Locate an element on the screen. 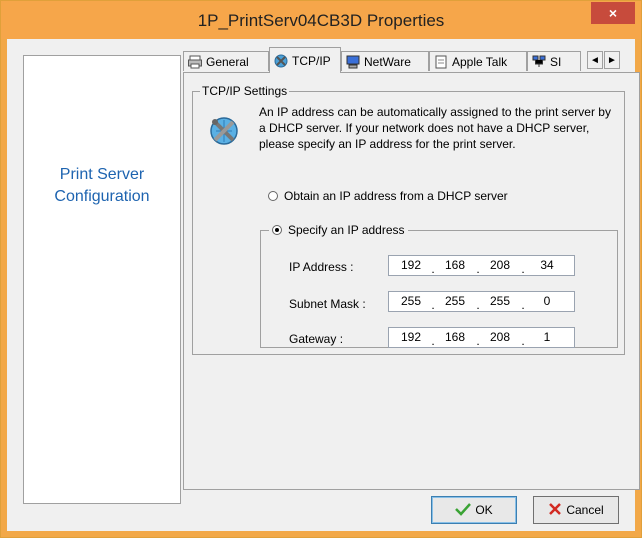 The height and width of the screenshot is (538, 642). checkmark-icon is located at coordinates (463, 510).